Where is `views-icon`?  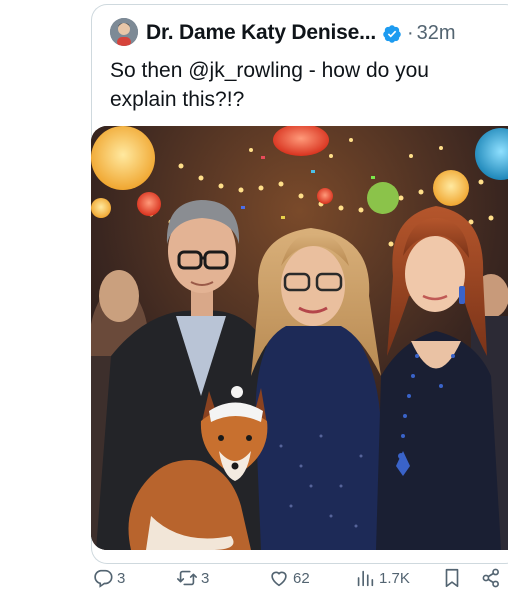 views-icon is located at coordinates (365, 578).